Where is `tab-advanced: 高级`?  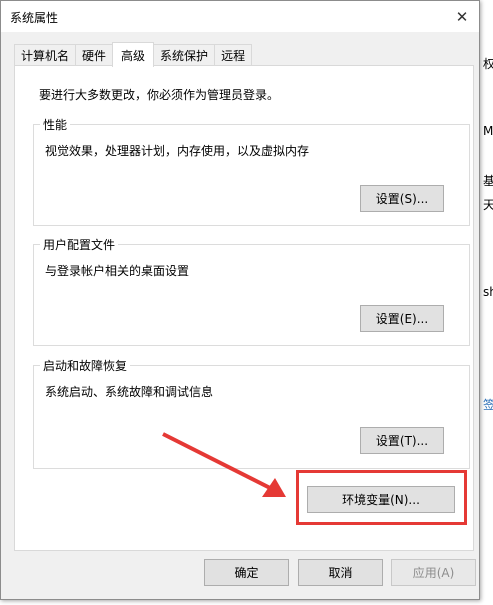 tab-advanced: 高级 is located at coordinates (133, 54).